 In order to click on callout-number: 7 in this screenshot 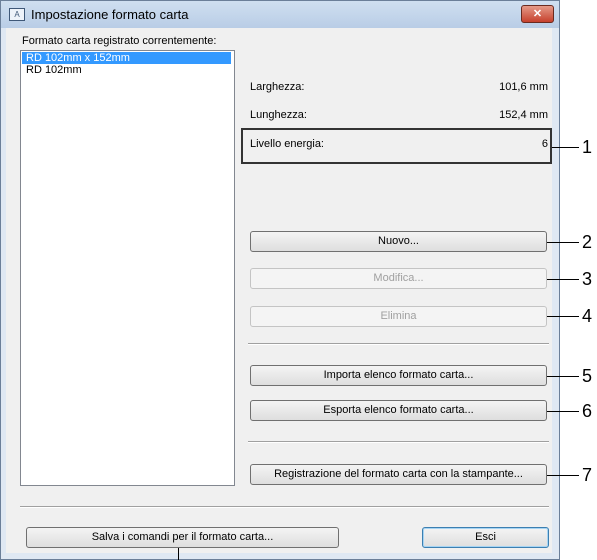, I will do `click(587, 475)`.